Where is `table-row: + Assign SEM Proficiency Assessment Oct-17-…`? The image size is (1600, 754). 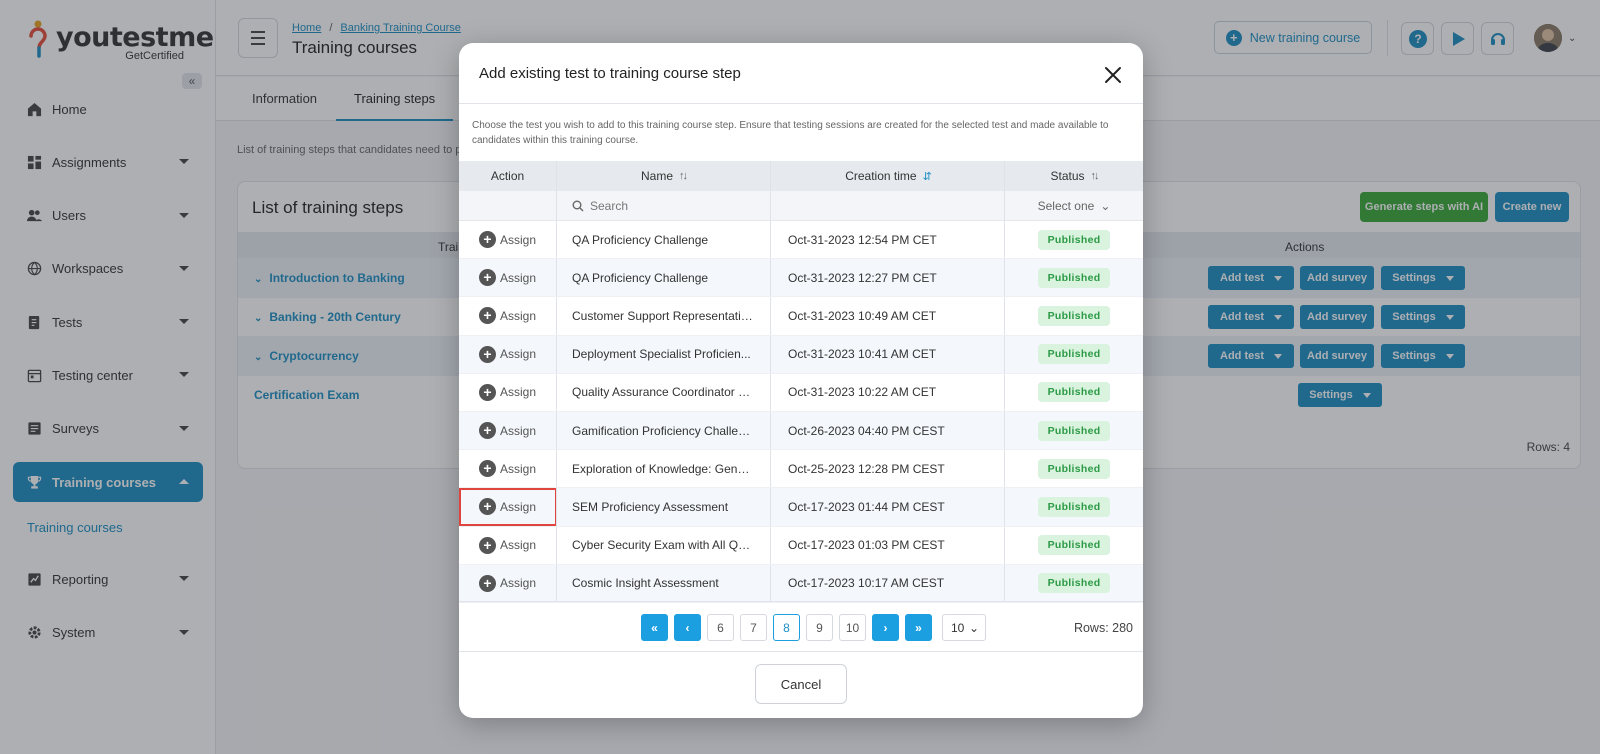
table-row: + Assign SEM Proficiency Assessment Oct-17-… is located at coordinates (801, 507).